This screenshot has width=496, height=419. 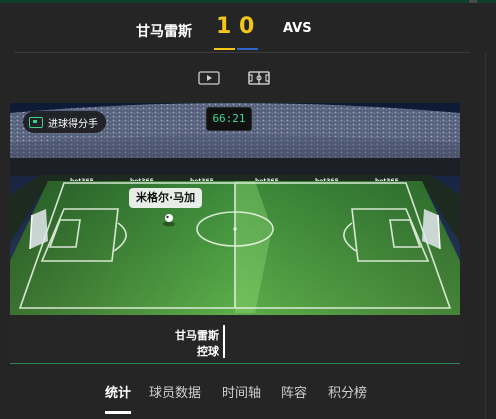 I want to click on tab-standings: 积分榜, so click(x=347, y=391).